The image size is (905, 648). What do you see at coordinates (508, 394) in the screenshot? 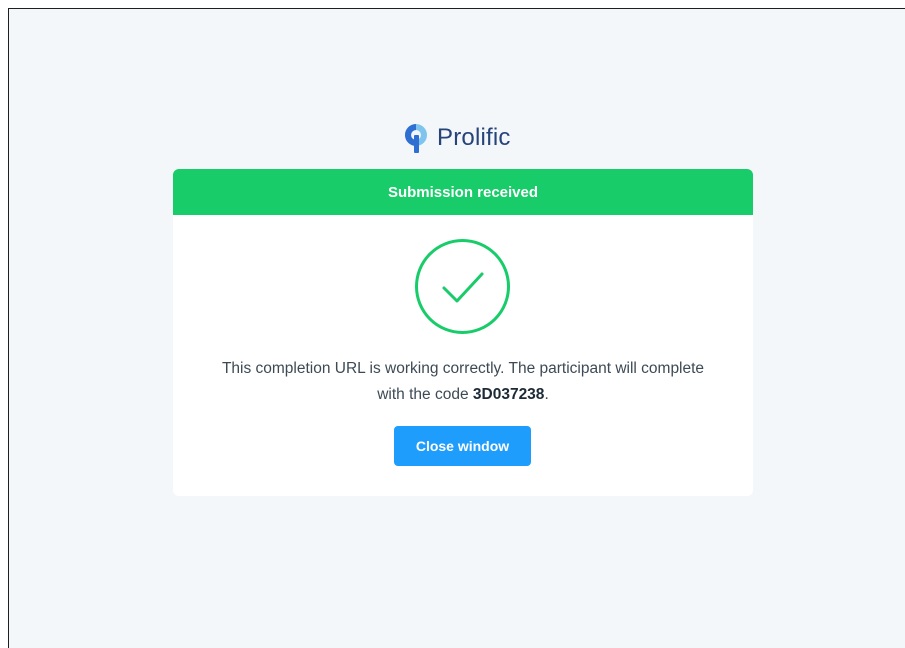
I see `completion-code: 3D037238` at bounding box center [508, 394].